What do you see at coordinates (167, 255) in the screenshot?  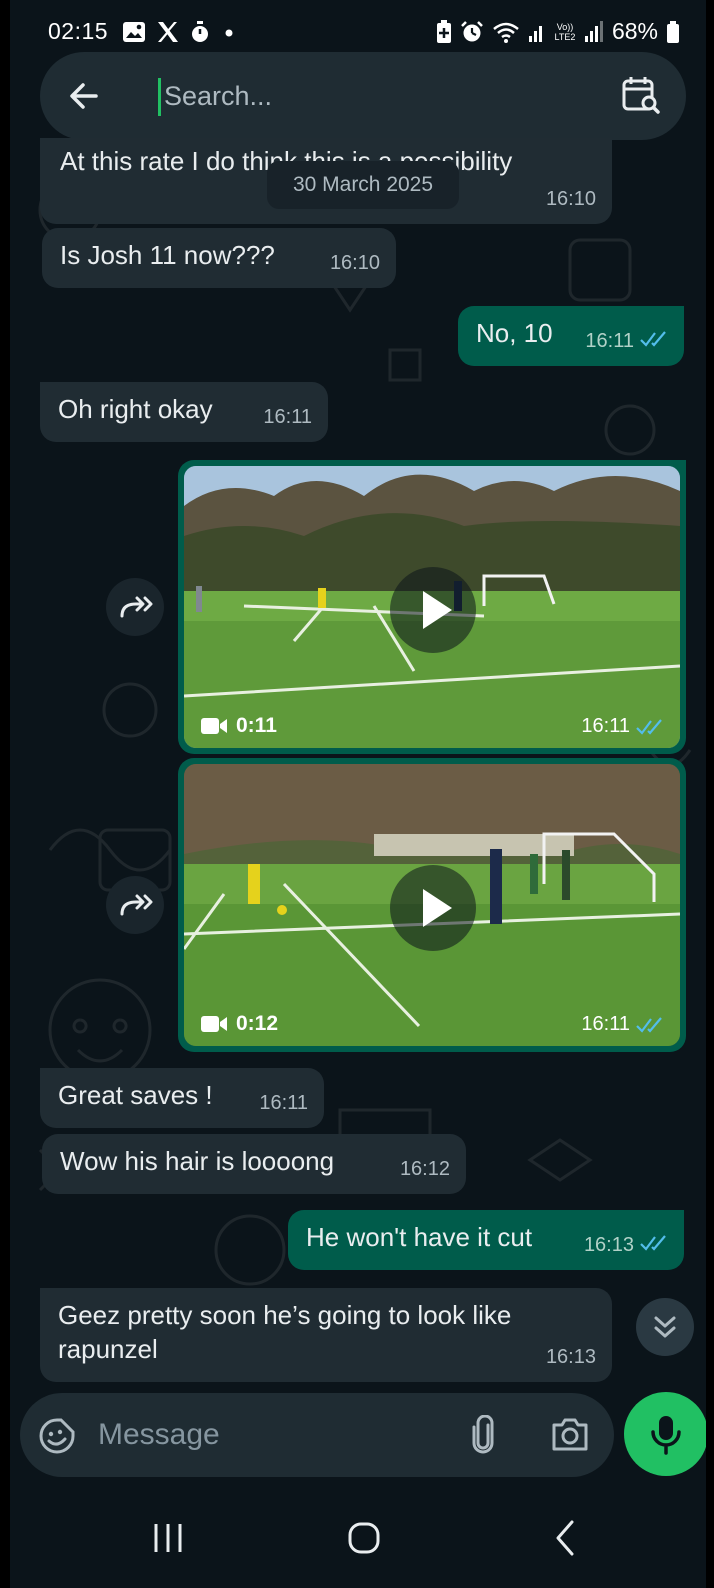 I see `message-text: Is Josh 11 now???` at bounding box center [167, 255].